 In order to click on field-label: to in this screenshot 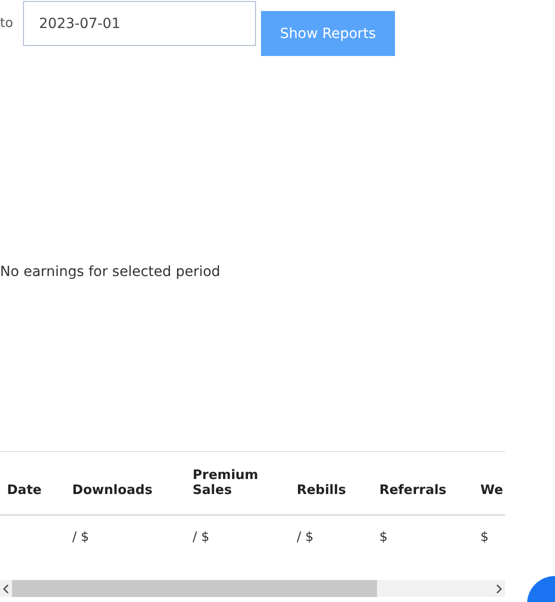, I will do `click(7, 23)`.